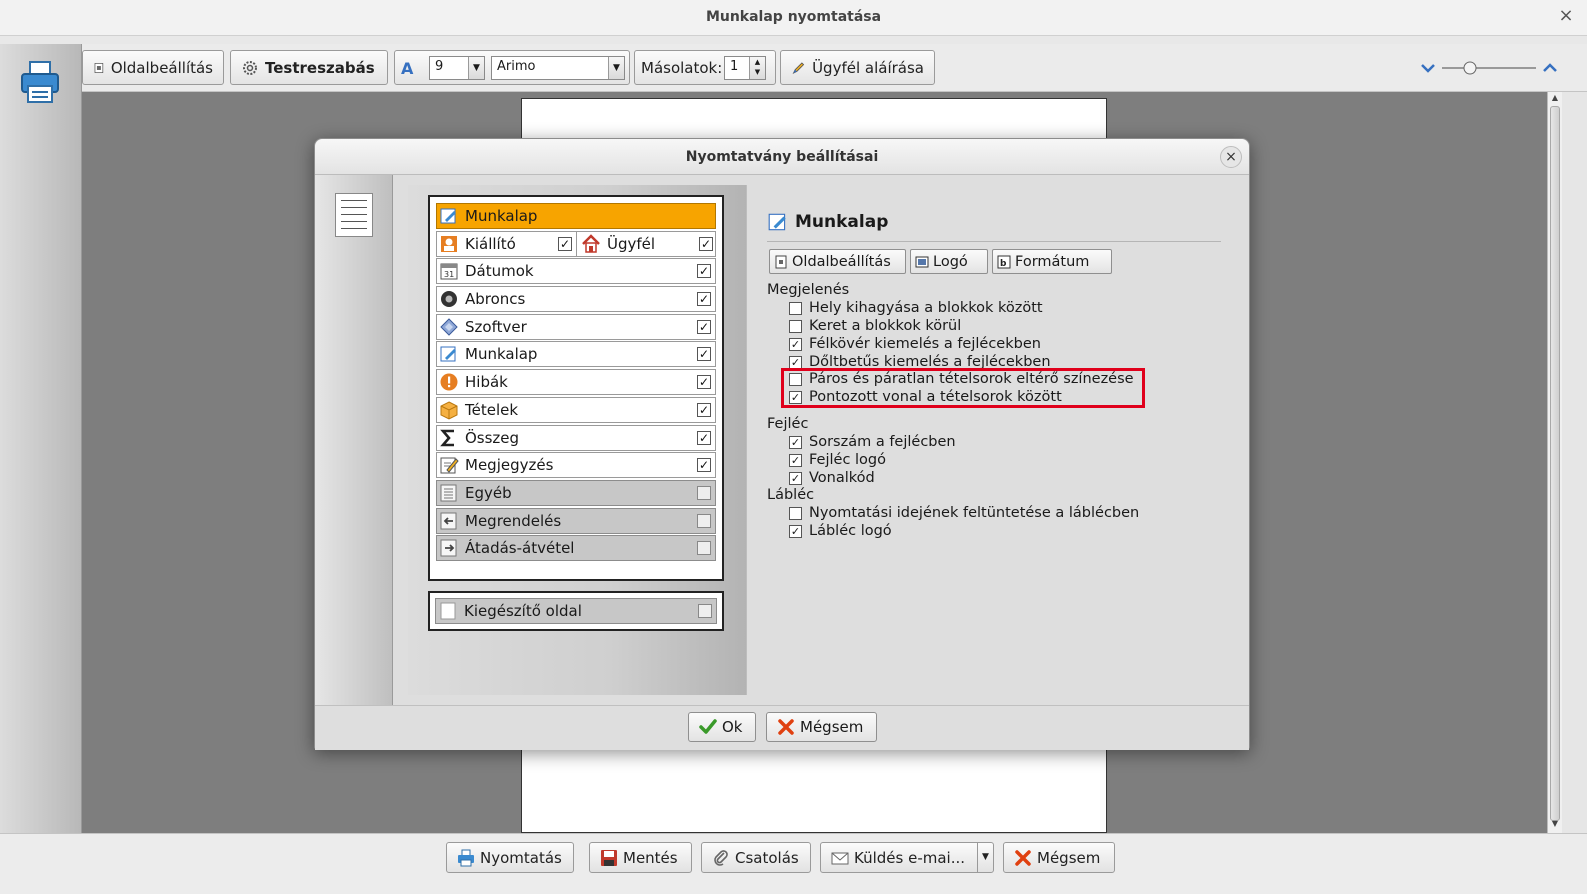 This screenshot has width=1587, height=894. I want to click on section-row-order: Megrendelés, so click(576, 520).